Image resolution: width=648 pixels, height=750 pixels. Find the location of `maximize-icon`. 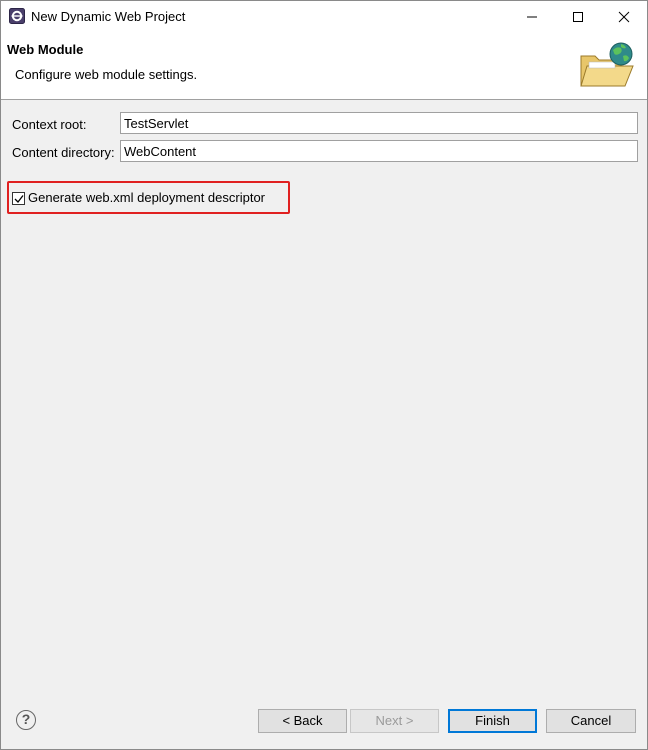

maximize-icon is located at coordinates (578, 17).